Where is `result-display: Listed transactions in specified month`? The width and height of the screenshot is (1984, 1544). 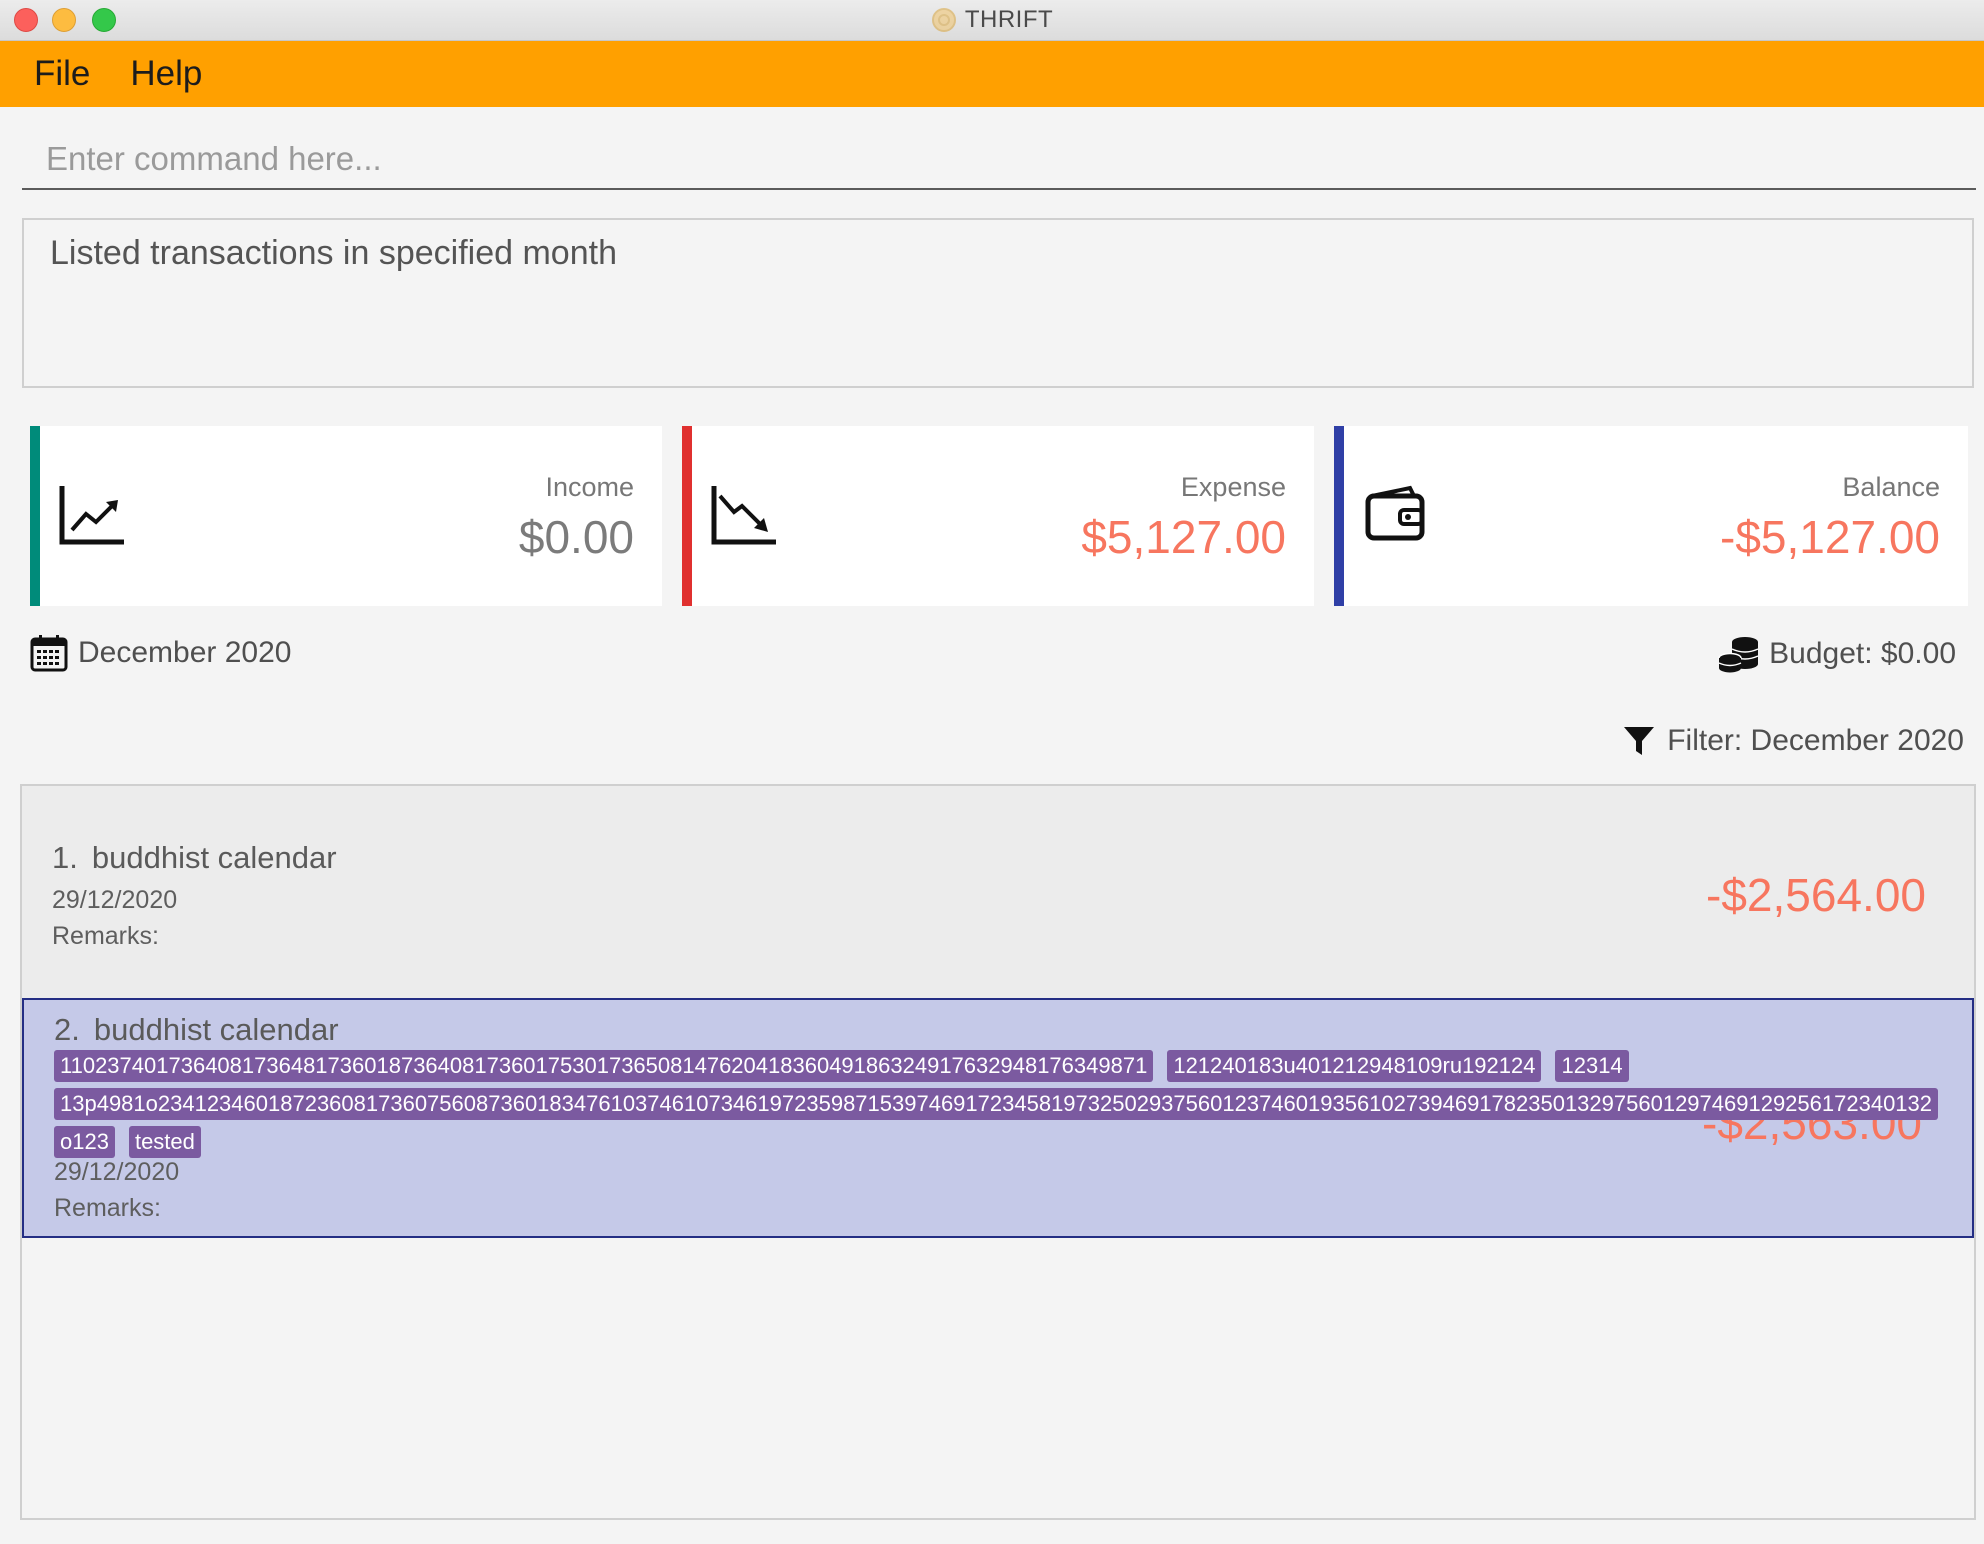 result-display: Listed transactions in specified month is located at coordinates (998, 303).